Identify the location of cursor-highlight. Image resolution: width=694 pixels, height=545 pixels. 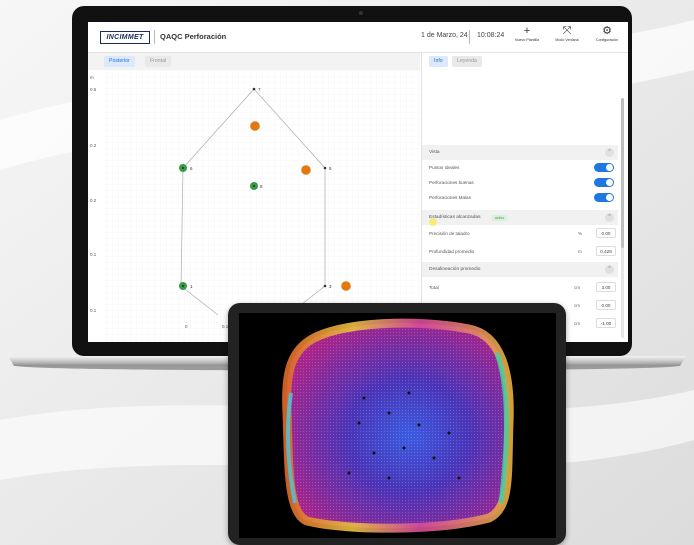
(433, 222).